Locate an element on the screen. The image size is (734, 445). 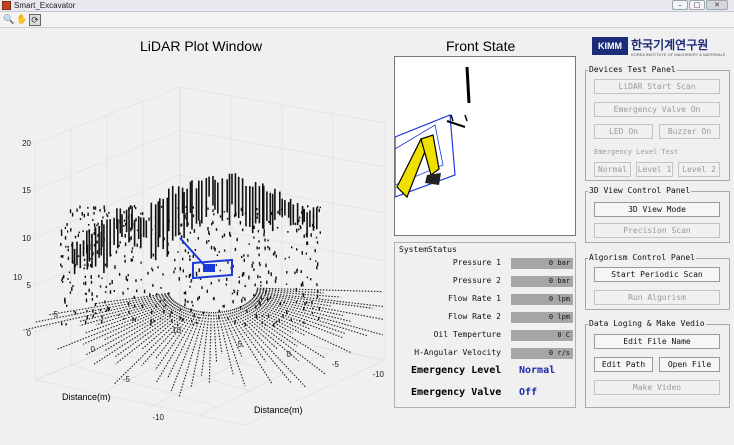
status-label: Pressure 2 is located at coordinates (476, 280).